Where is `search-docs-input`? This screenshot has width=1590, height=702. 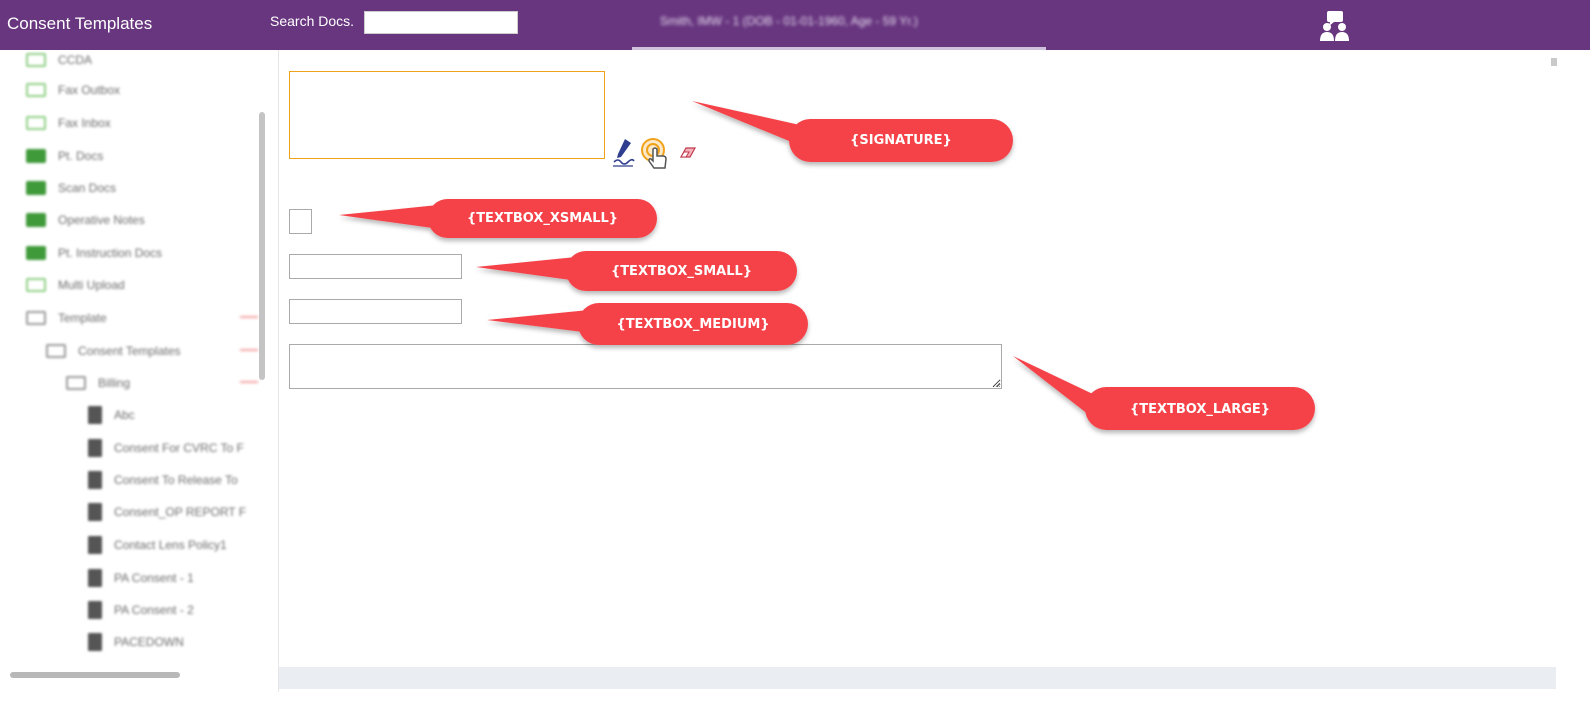 search-docs-input is located at coordinates (441, 22).